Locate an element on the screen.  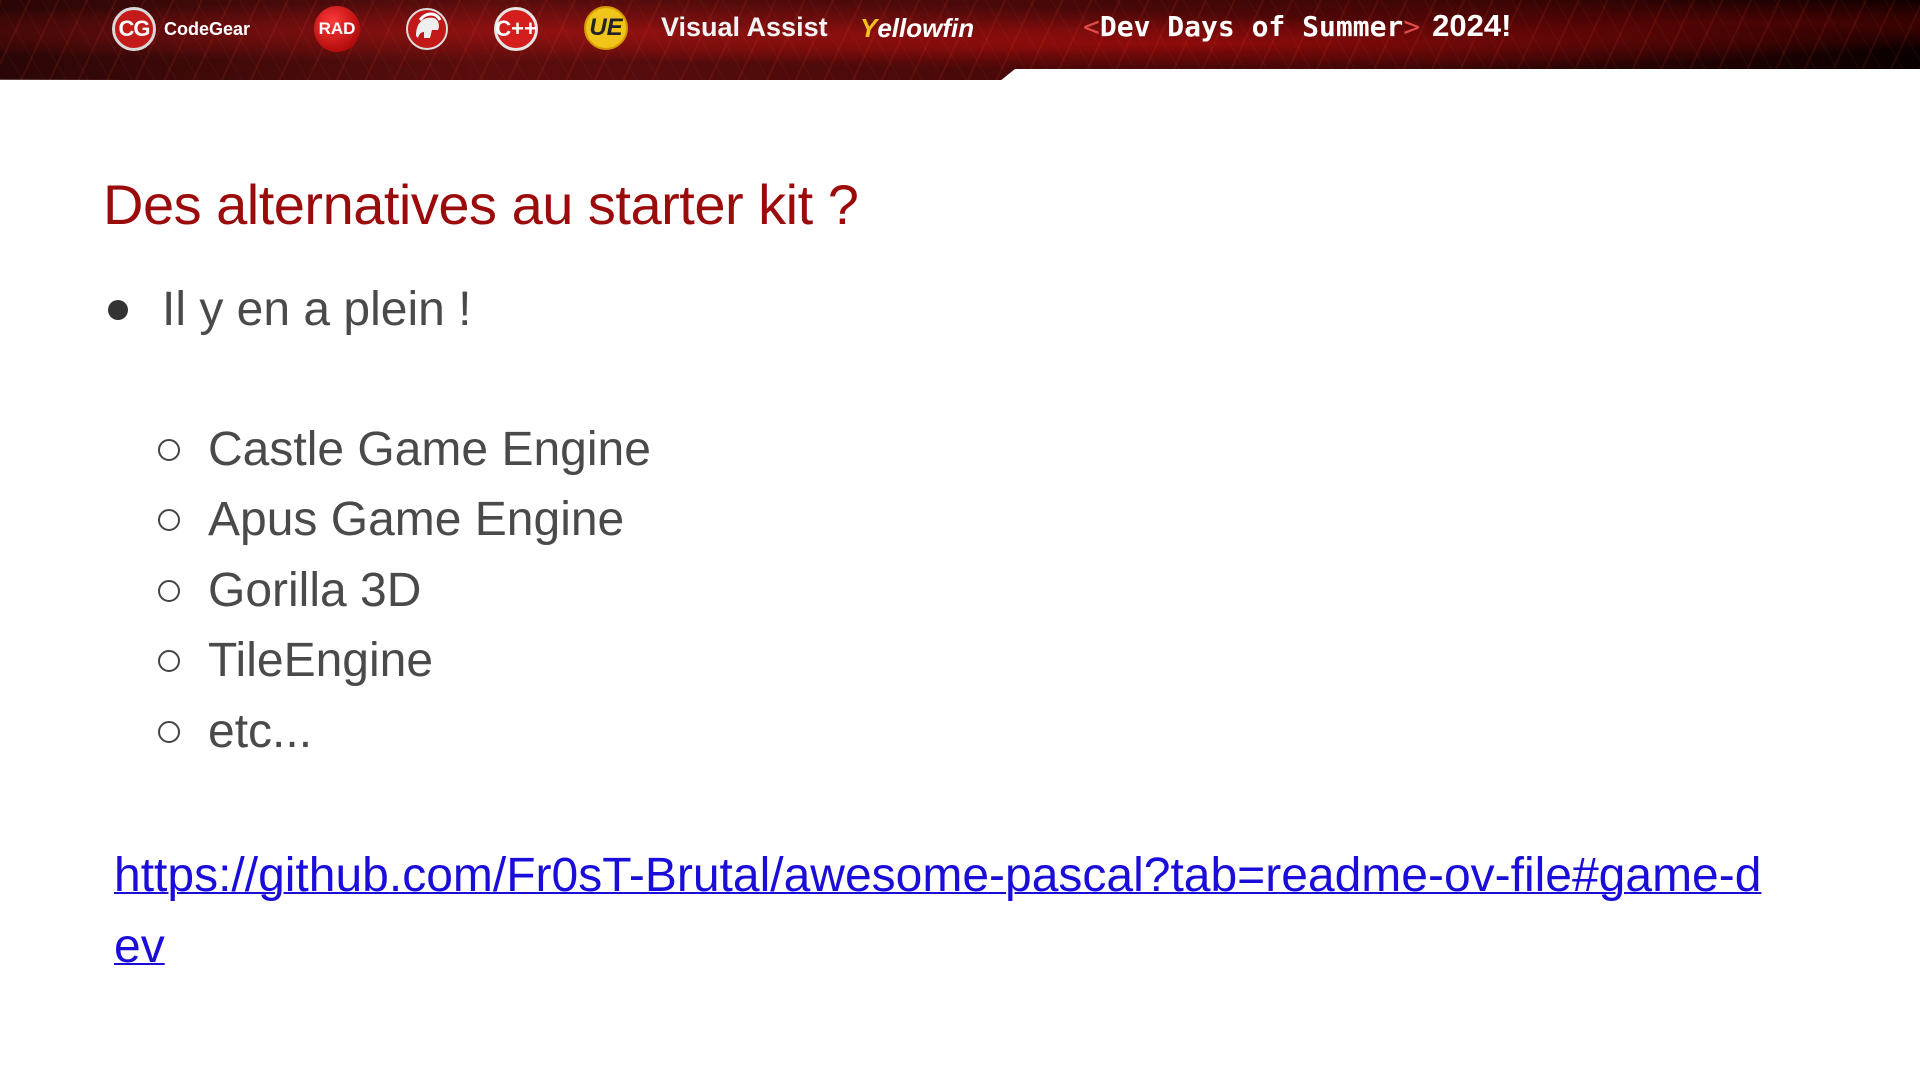
yellowfin-wordmark: ellowfin is located at coordinates (926, 27).